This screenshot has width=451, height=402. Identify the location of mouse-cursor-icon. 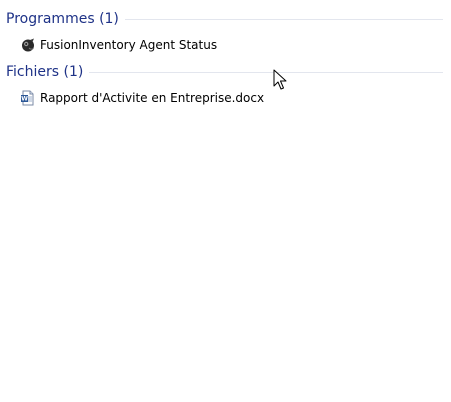
(280, 79).